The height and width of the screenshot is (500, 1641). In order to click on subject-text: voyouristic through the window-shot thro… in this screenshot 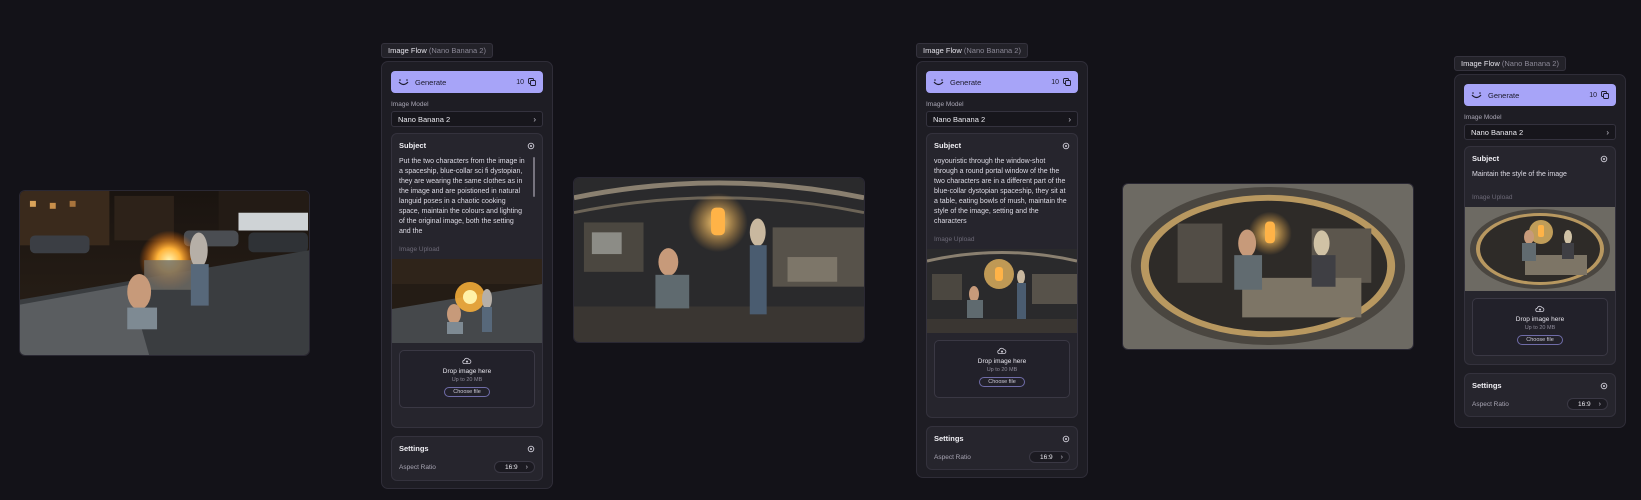, I will do `click(1000, 191)`.